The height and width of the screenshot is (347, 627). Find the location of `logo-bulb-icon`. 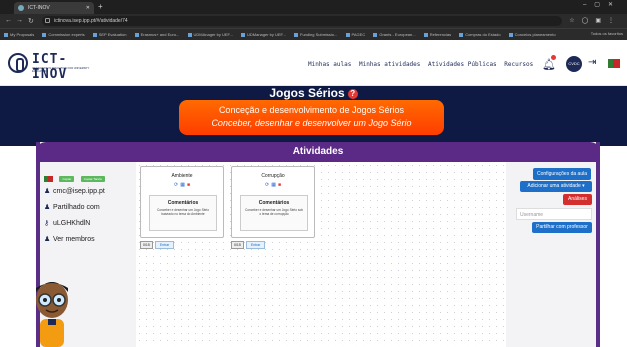

logo-bulb-icon is located at coordinates (18, 63).